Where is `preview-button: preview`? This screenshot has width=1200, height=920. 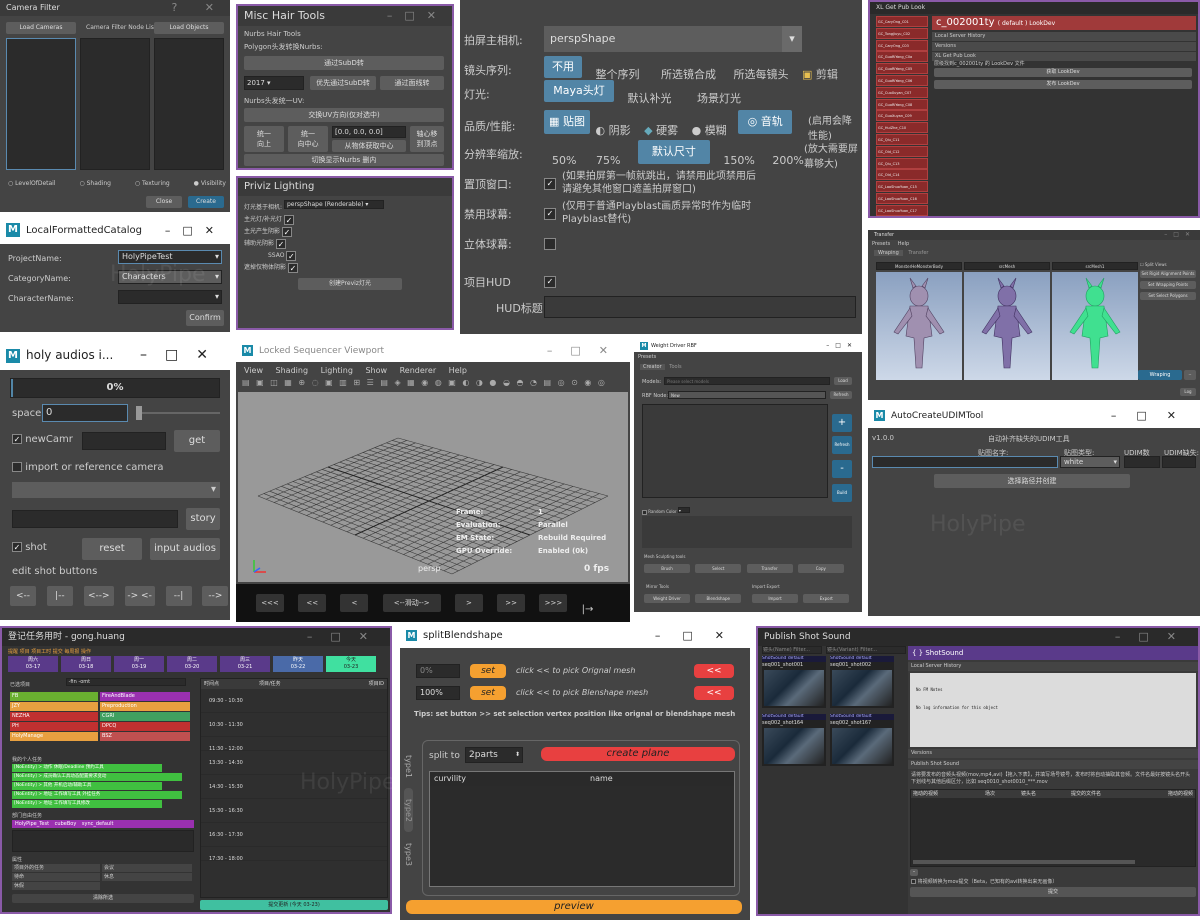 preview-button: preview is located at coordinates (574, 907).